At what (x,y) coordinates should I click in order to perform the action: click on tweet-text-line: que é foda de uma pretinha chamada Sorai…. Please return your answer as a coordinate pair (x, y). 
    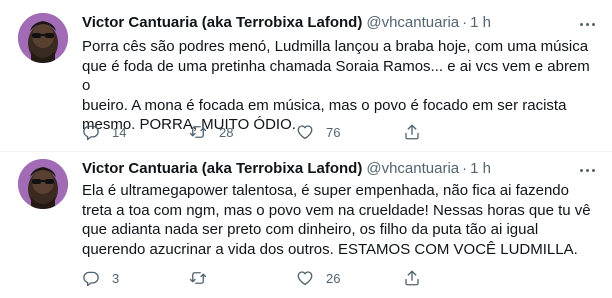
    Looking at the image, I should click on (336, 76).